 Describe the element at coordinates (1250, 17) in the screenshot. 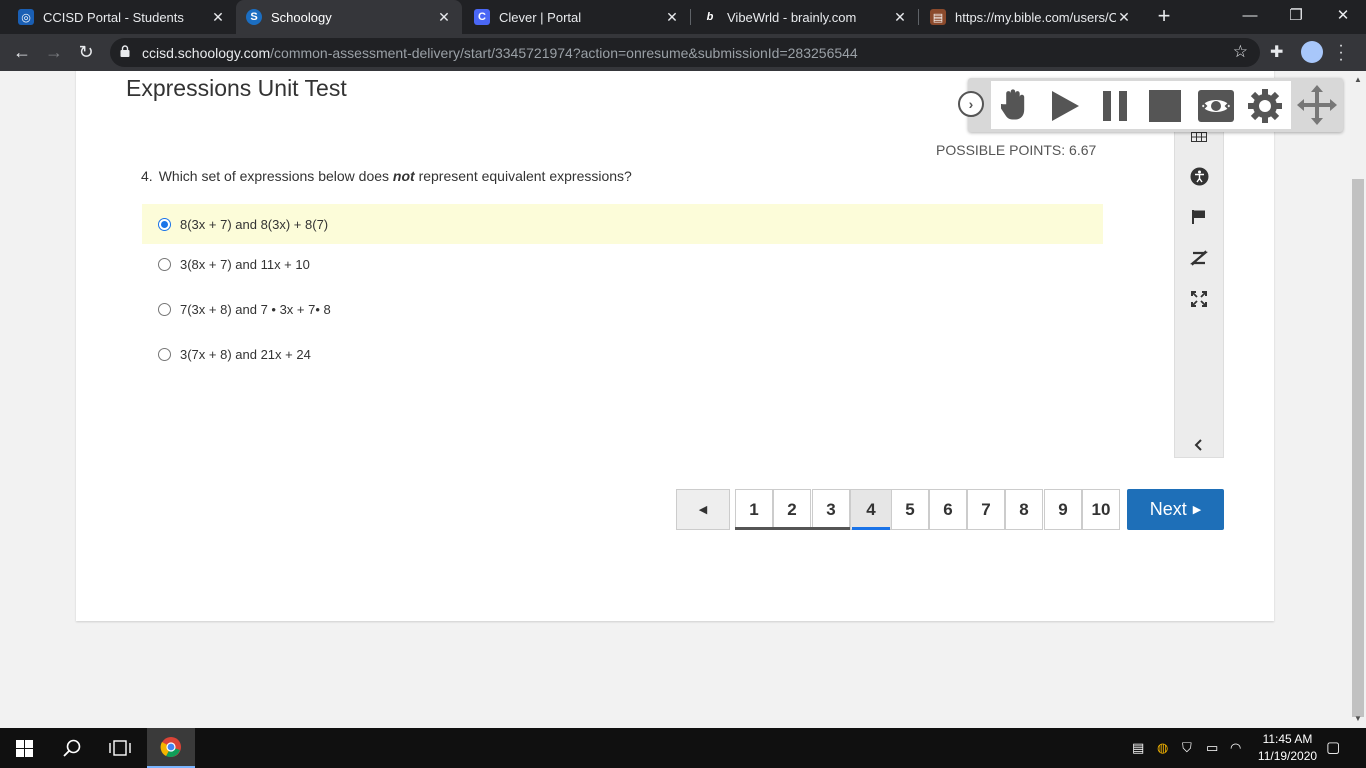

I see `minimize-icon: —` at that location.